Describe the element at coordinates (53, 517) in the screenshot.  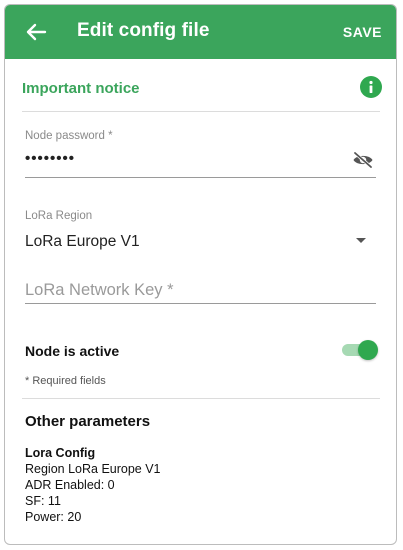
I see `param-line: Power: 20` at that location.